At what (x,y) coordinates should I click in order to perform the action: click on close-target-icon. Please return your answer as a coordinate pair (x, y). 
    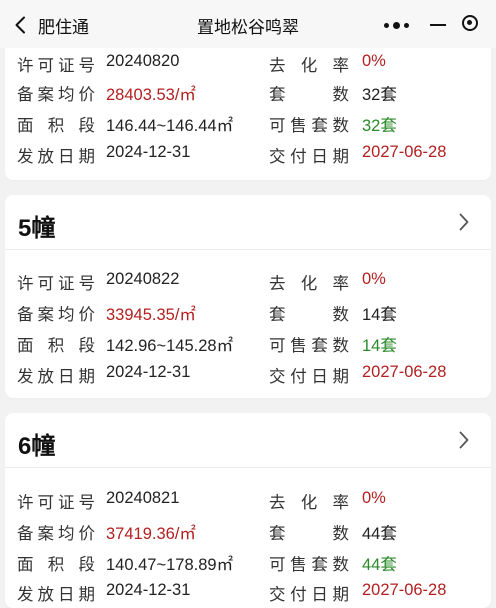
    Looking at the image, I should click on (470, 23).